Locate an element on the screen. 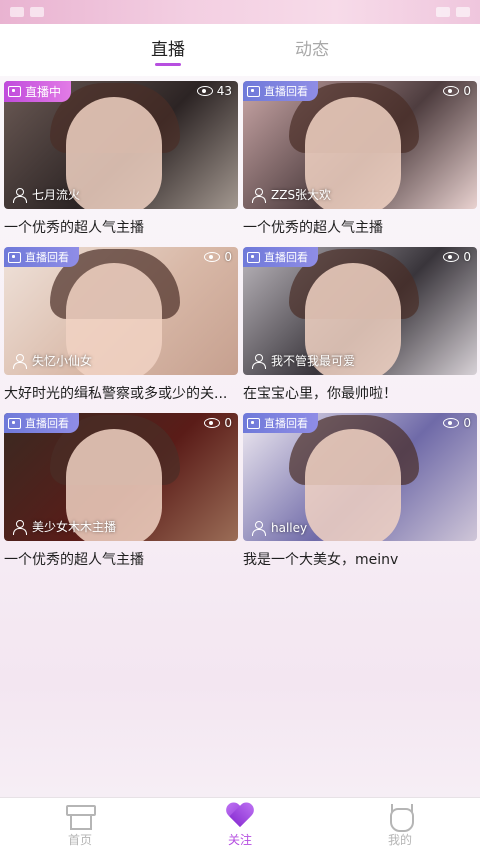  nav-profile: 我的 is located at coordinates (400, 825).